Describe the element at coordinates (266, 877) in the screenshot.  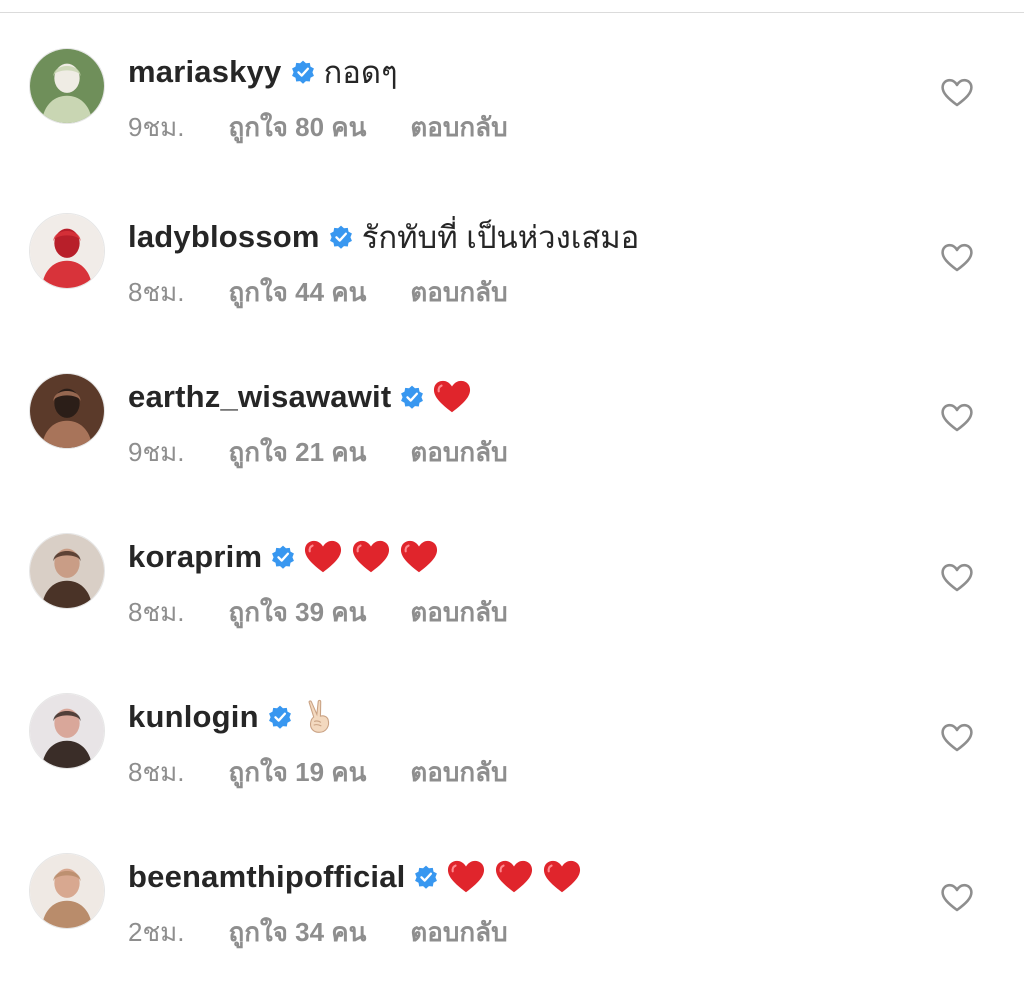
I see `username-link: beenamthipofficial` at that location.